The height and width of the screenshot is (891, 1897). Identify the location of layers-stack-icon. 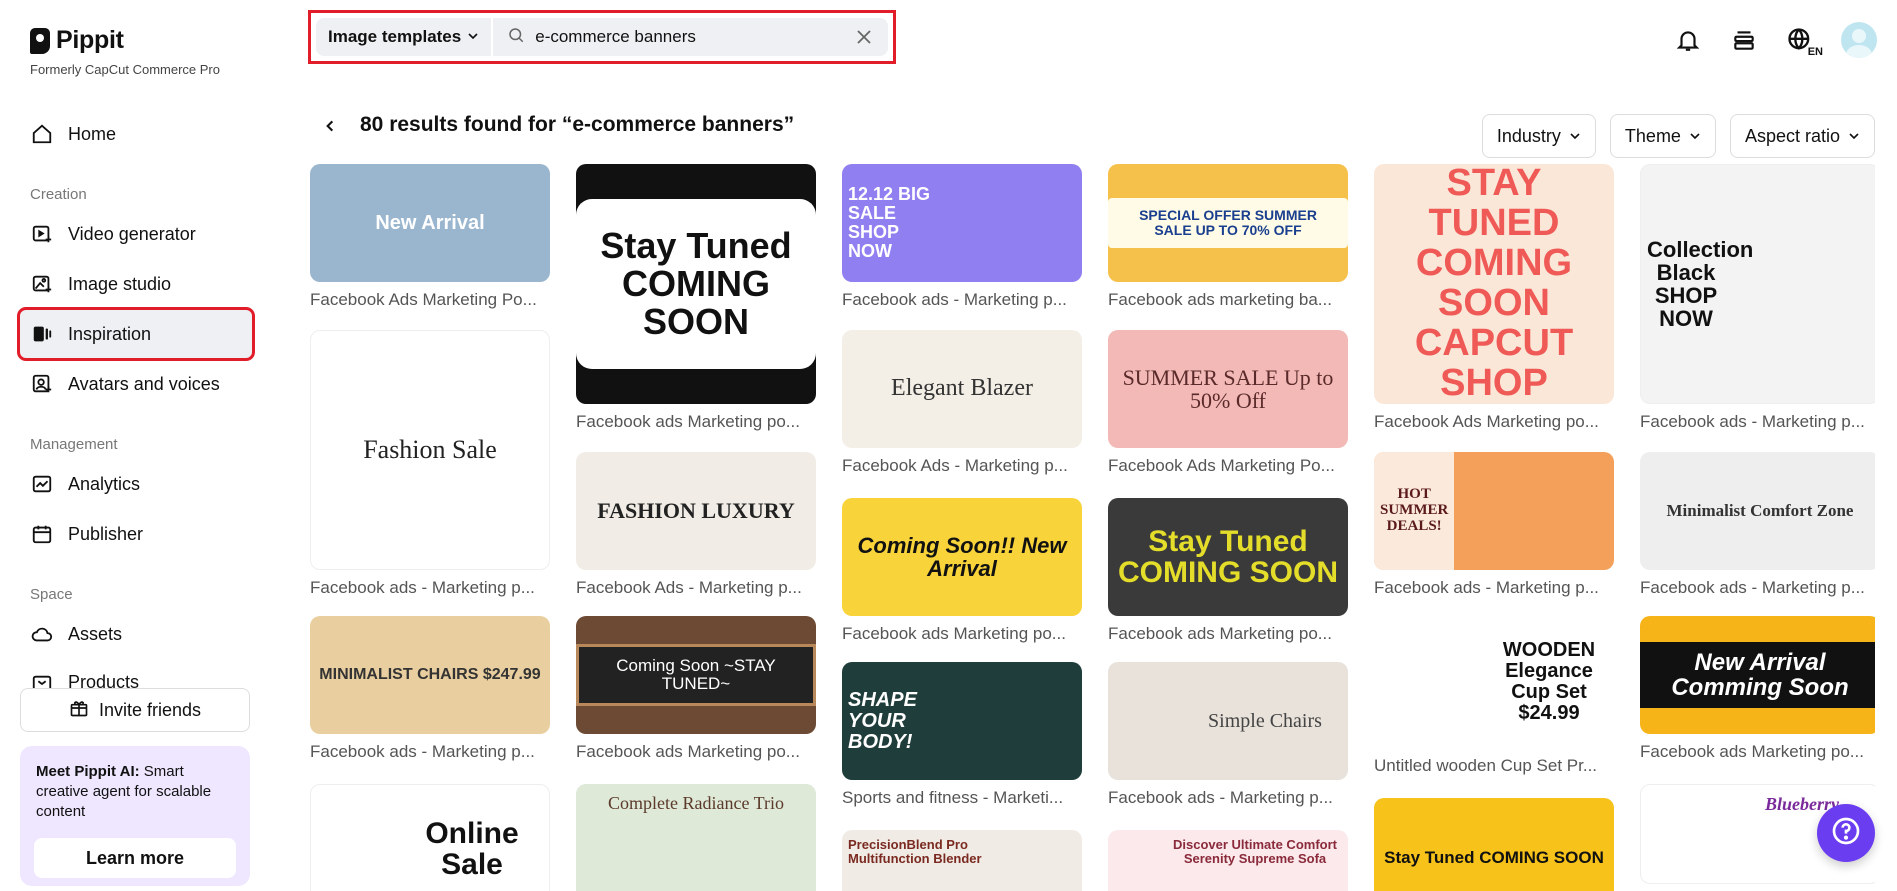
(1744, 40).